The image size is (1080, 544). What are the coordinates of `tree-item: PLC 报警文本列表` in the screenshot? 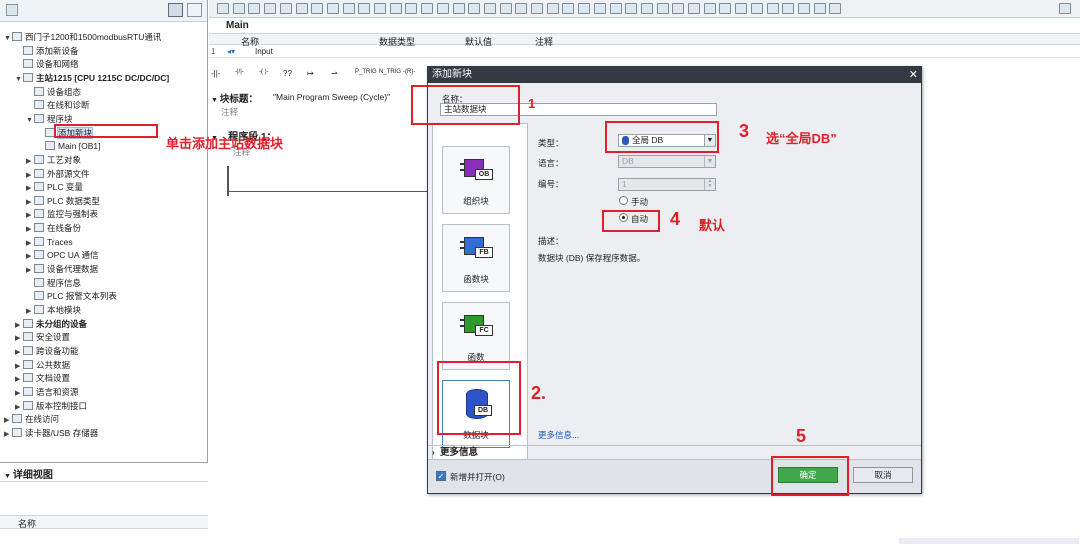 It's located at (71, 296).